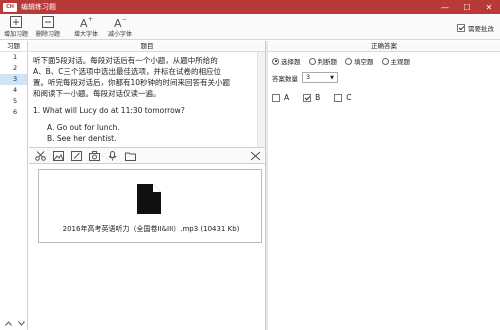 Image resolution: width=500 pixels, height=330 pixels. I want to click on image-icon, so click(58, 156).